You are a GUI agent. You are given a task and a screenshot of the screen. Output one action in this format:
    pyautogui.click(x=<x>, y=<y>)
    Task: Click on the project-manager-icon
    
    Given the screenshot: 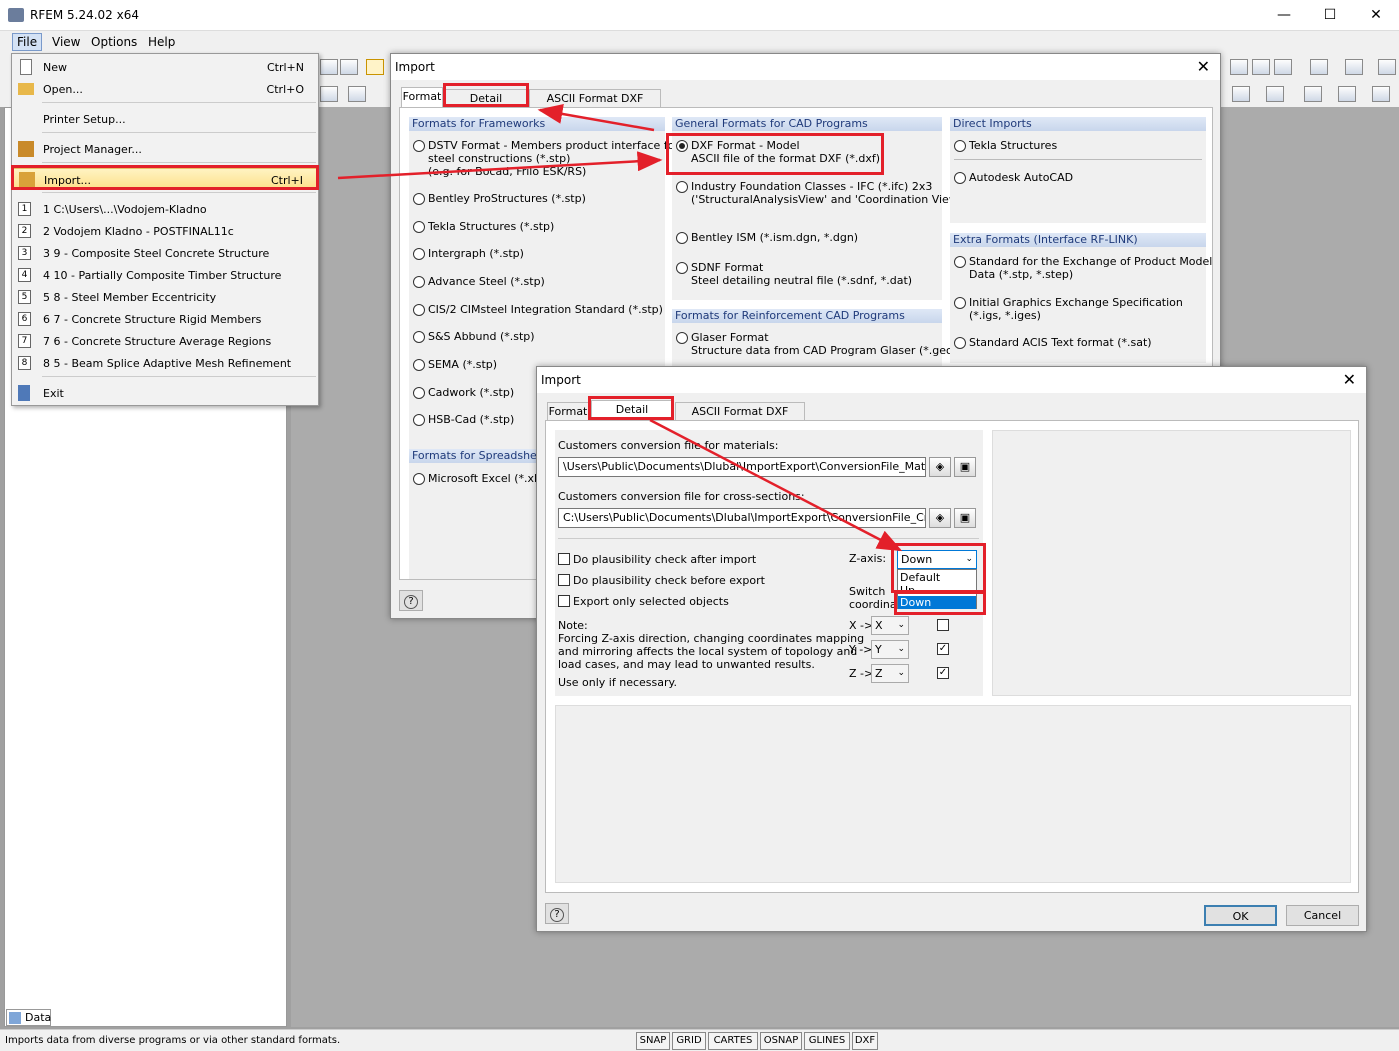 What is the action you would take?
    pyautogui.click(x=26, y=149)
    